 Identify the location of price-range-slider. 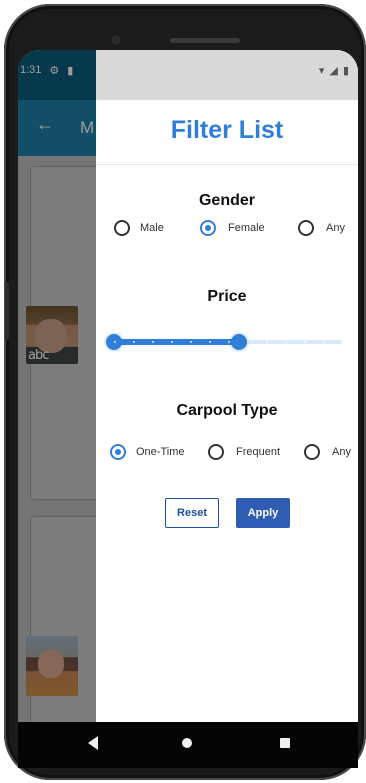
(225, 342).